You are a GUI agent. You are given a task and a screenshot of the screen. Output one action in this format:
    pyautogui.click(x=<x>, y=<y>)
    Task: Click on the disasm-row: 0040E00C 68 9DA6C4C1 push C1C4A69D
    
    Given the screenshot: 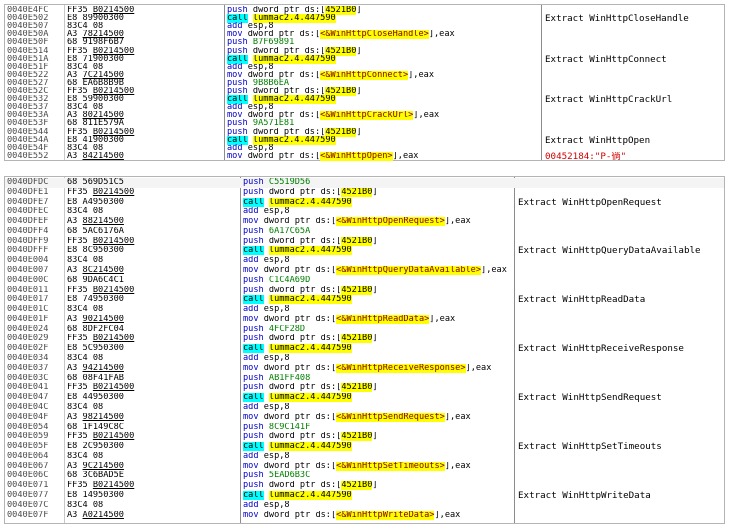 What is the action you would take?
    pyautogui.click(x=364, y=281)
    